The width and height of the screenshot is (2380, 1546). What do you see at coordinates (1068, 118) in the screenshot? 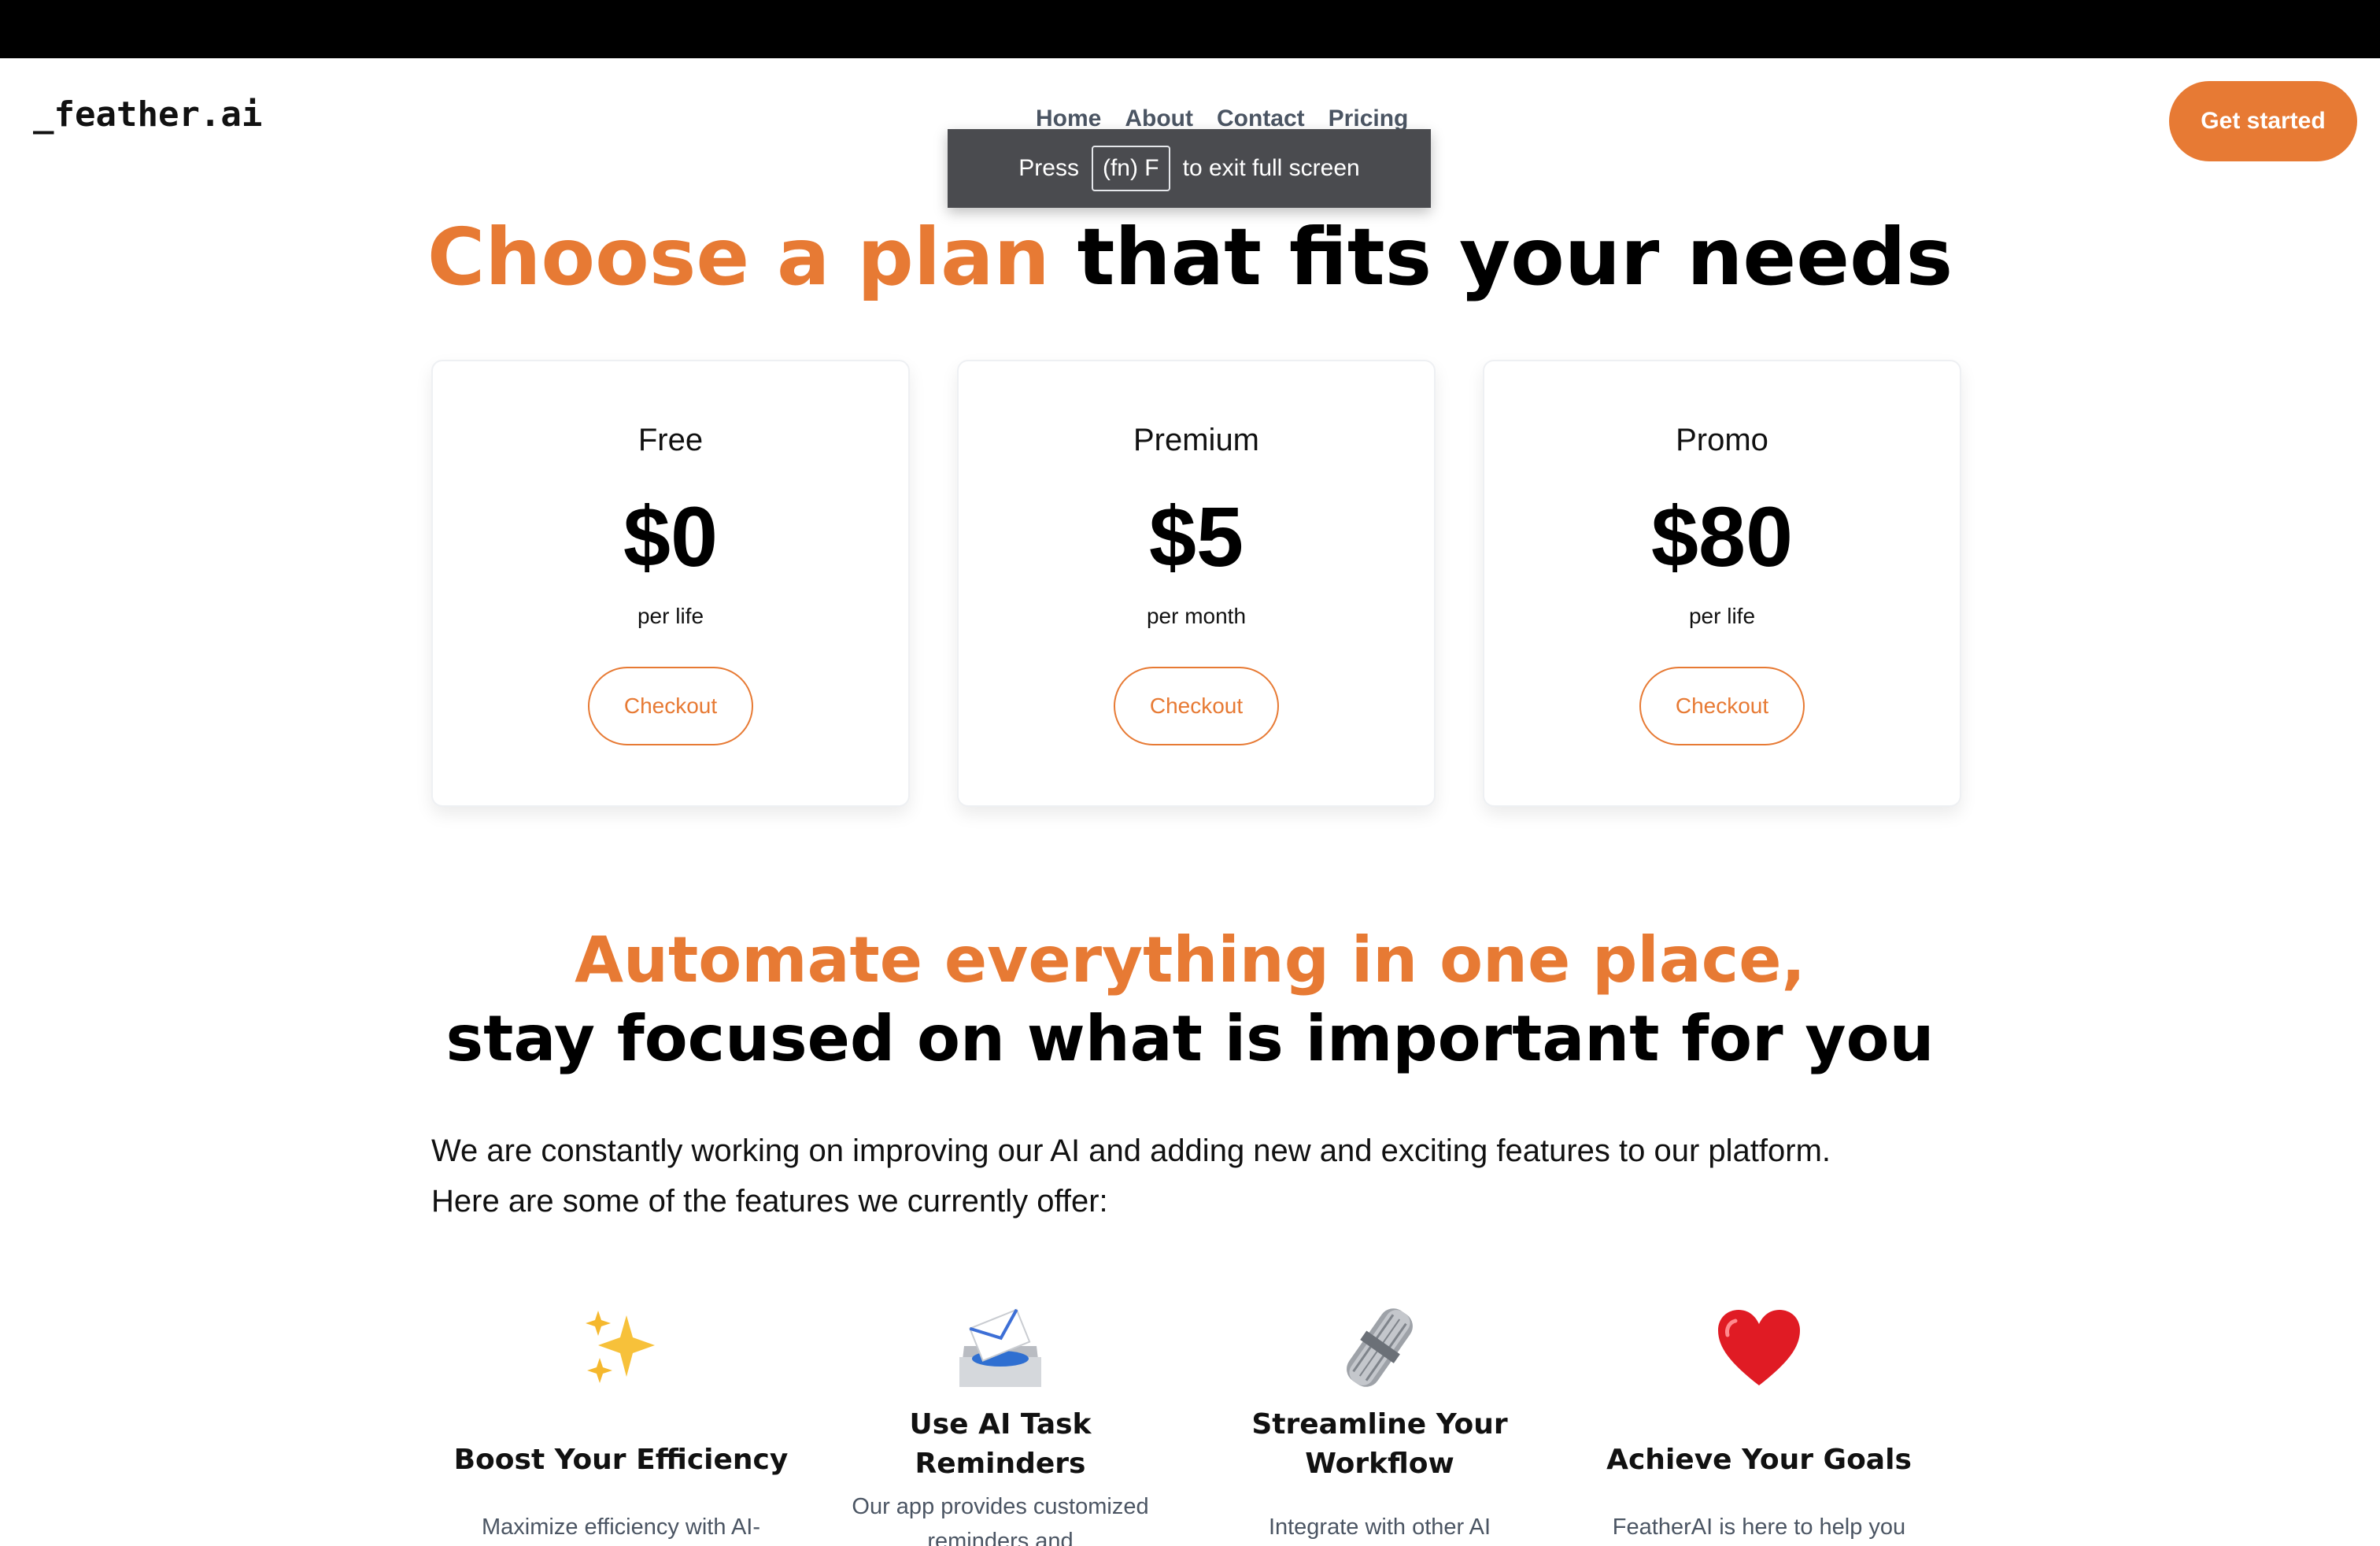
I see `nav-home-link: Home` at bounding box center [1068, 118].